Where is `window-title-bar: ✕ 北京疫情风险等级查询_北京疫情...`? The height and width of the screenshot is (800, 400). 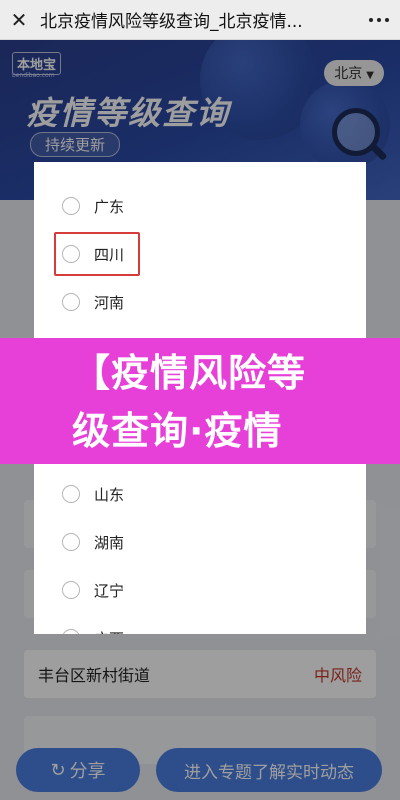 window-title-bar: ✕ 北京疫情风险等级查询_北京疫情... is located at coordinates (200, 20).